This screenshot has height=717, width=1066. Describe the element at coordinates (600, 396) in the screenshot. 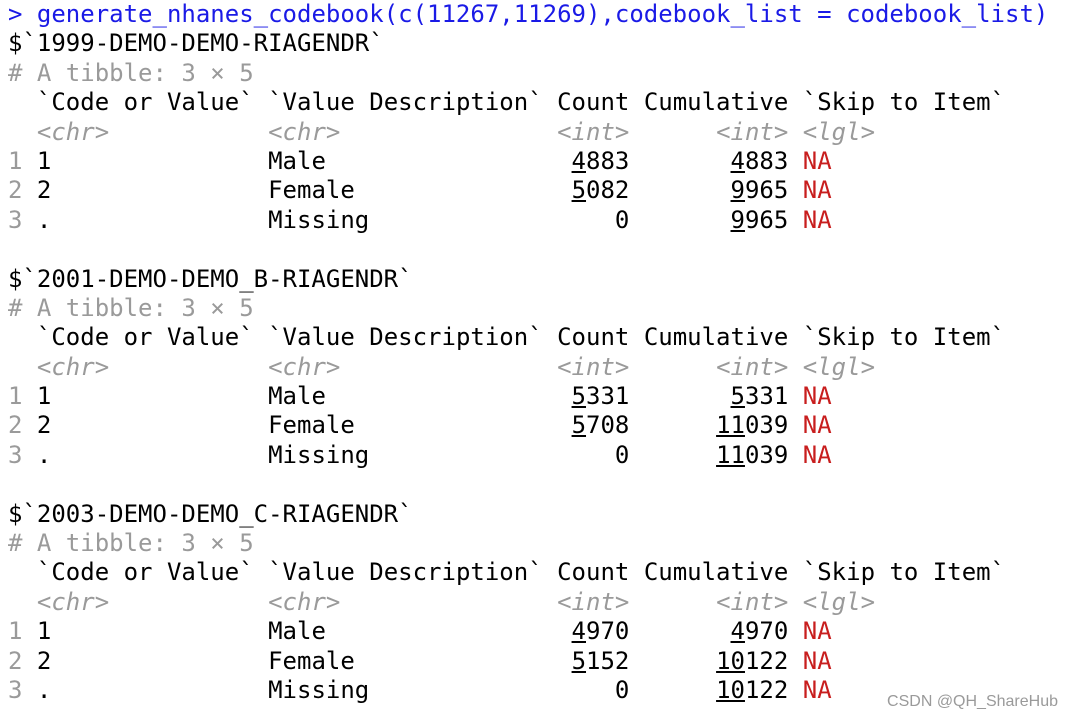

I see `count-cell: 5331` at that location.